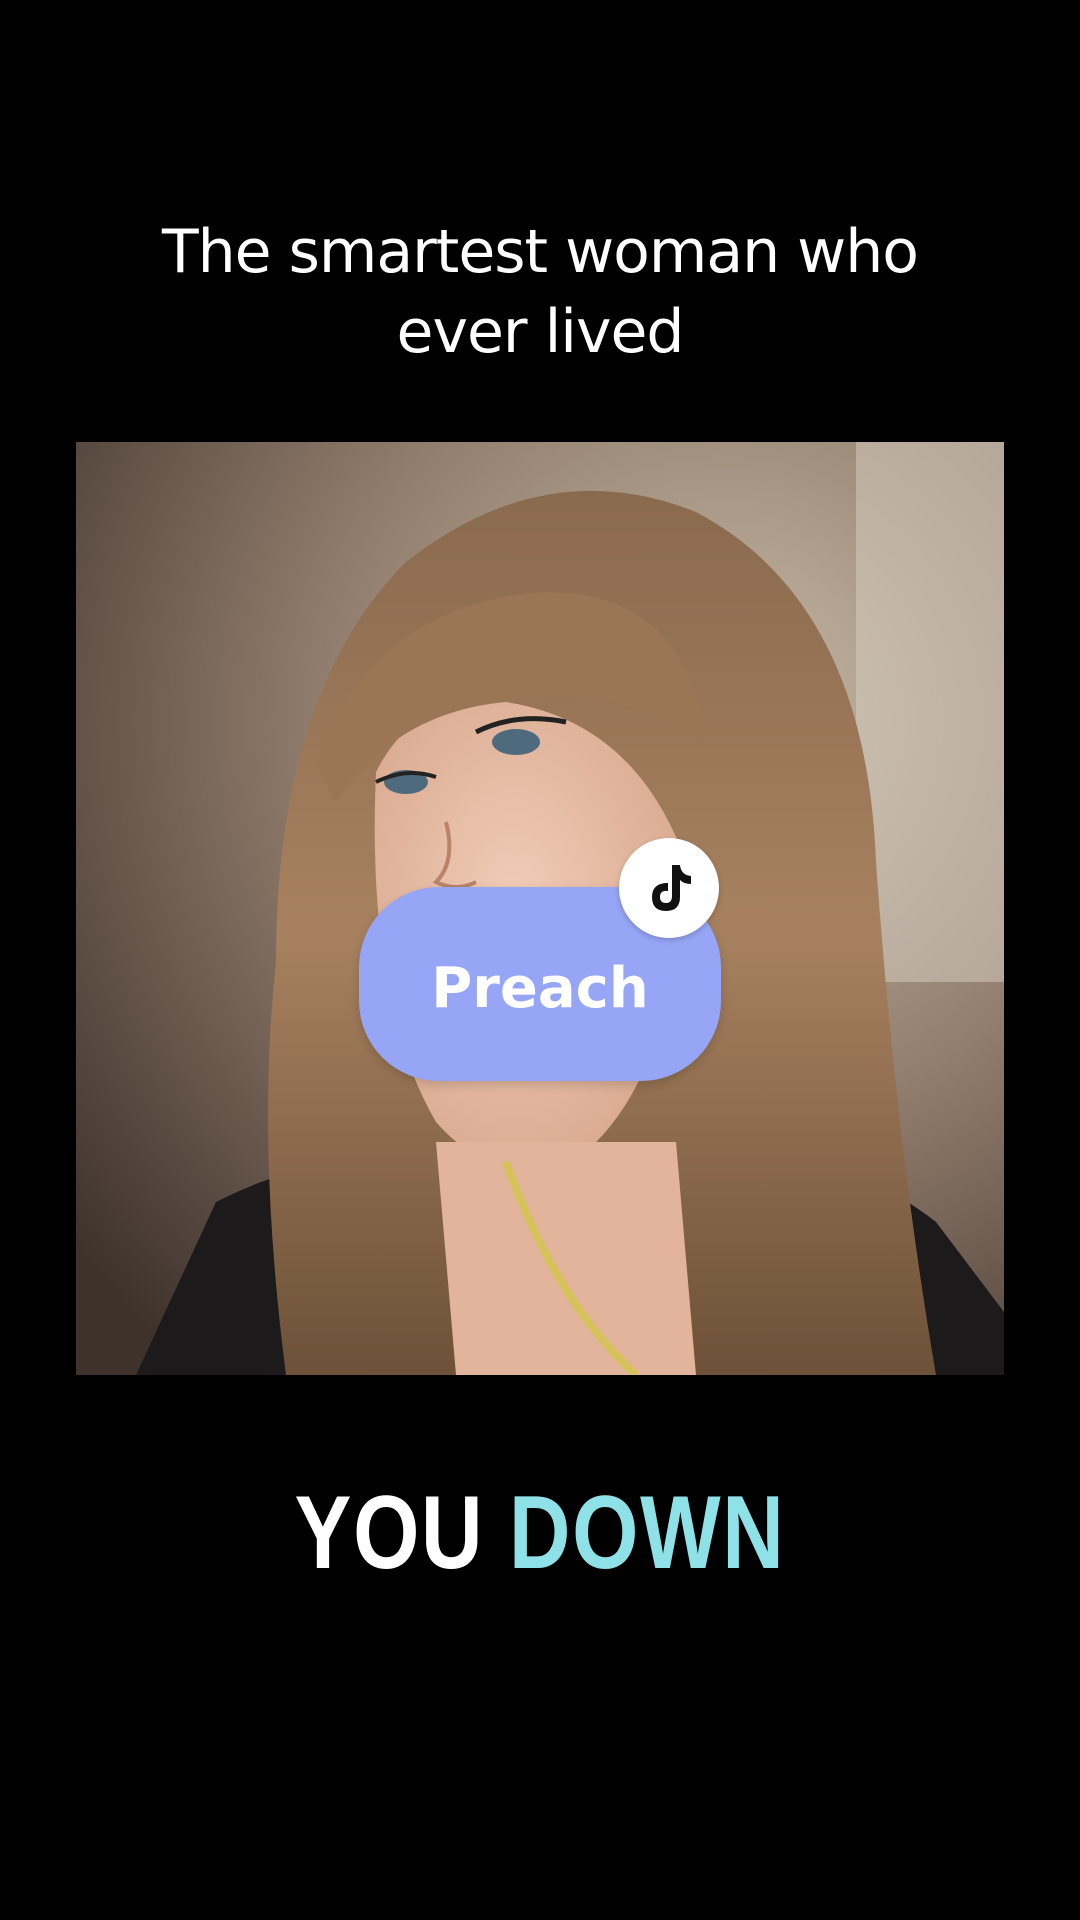  I want to click on lyric-word-down: DOWN, so click(647, 1533).